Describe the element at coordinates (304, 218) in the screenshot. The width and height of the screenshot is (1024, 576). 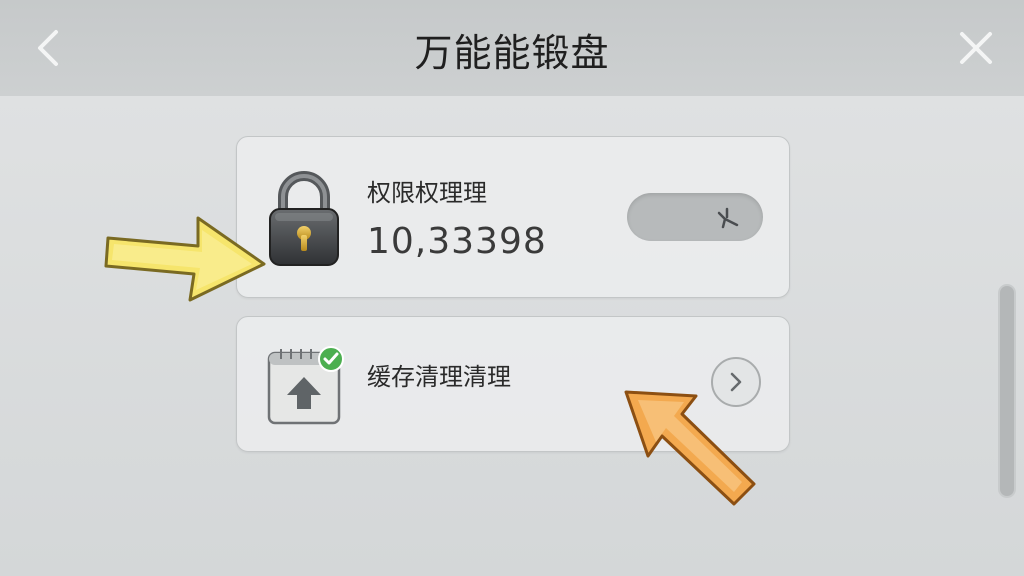
I see `lock-icon` at that location.